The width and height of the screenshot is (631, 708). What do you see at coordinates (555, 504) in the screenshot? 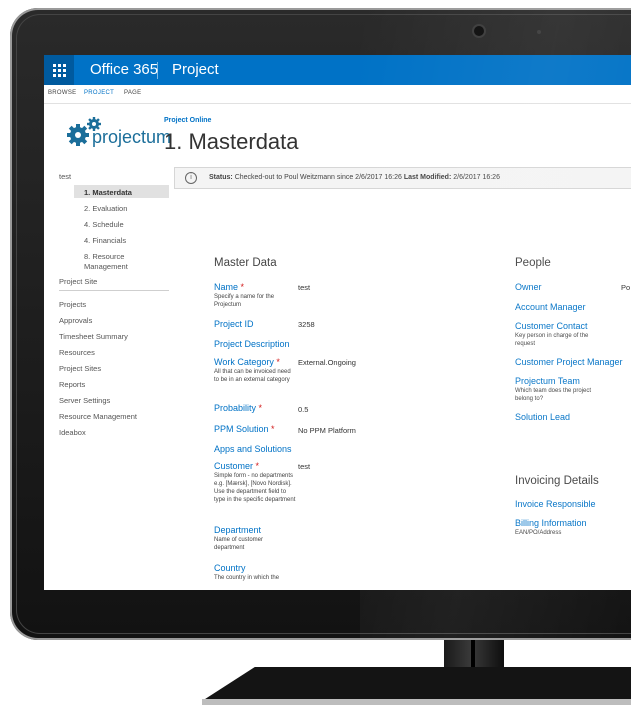
I see `field-label-invoice-responsible: Invoice Responsible` at bounding box center [555, 504].